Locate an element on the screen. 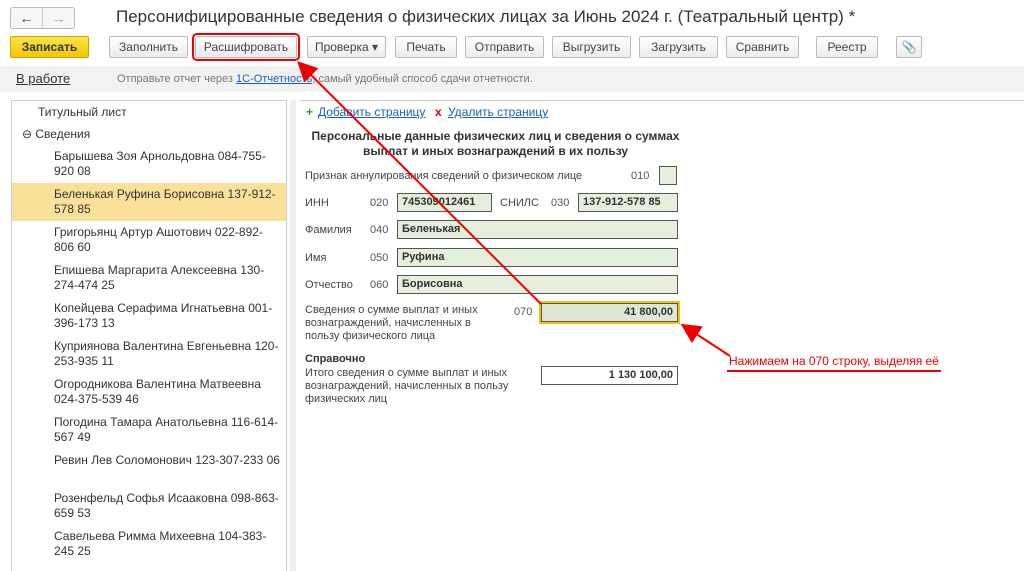 The height and width of the screenshot is (571, 1024). msg-text: , самый удобный способ сдачи отчетности. is located at coordinates (422, 79).